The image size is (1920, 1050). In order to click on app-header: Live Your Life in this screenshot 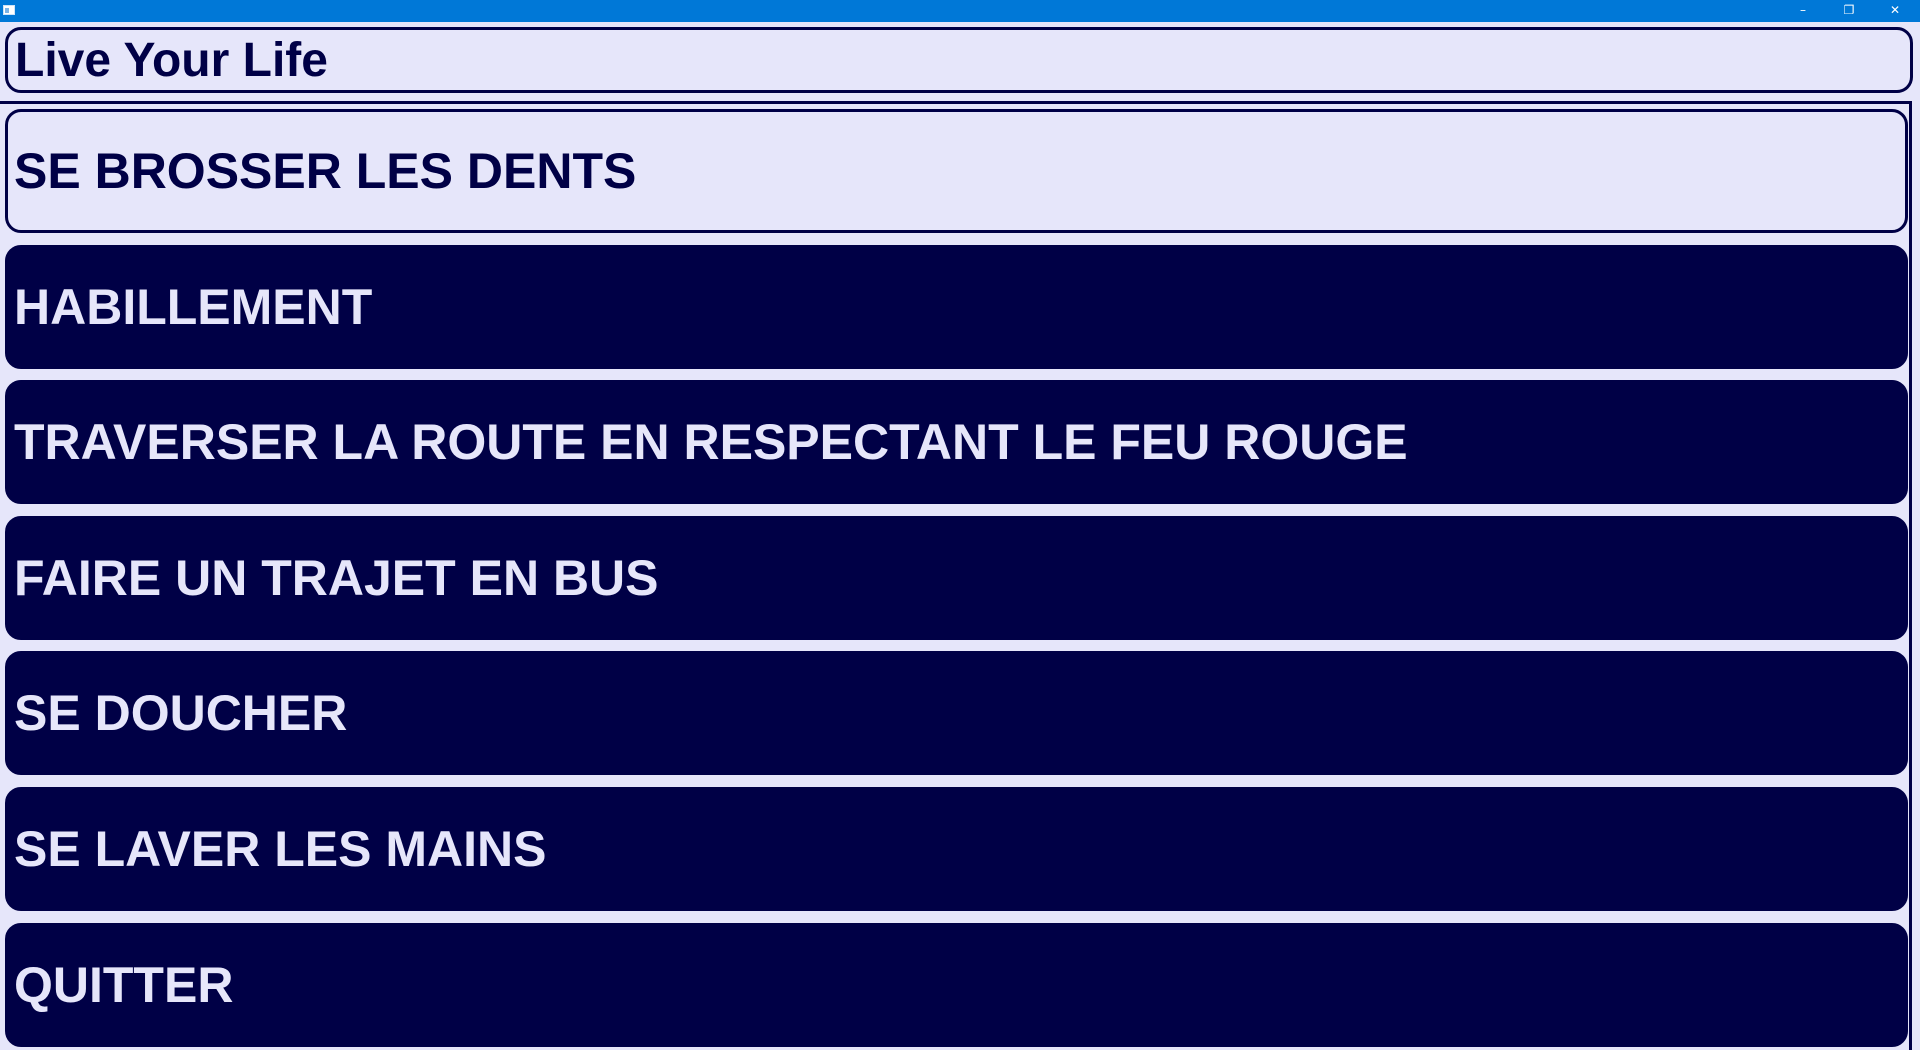, I will do `click(959, 60)`.